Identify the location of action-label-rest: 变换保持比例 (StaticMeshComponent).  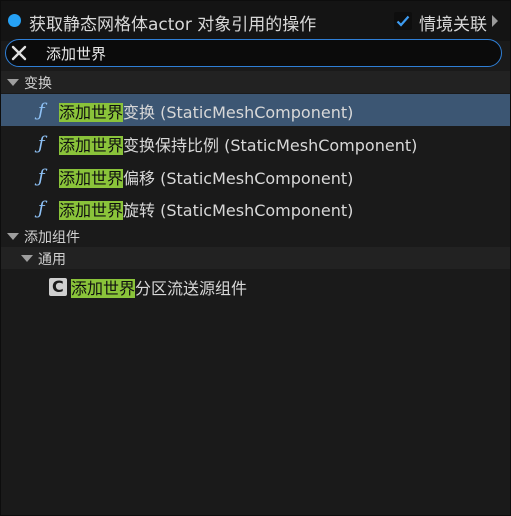
(270, 145).